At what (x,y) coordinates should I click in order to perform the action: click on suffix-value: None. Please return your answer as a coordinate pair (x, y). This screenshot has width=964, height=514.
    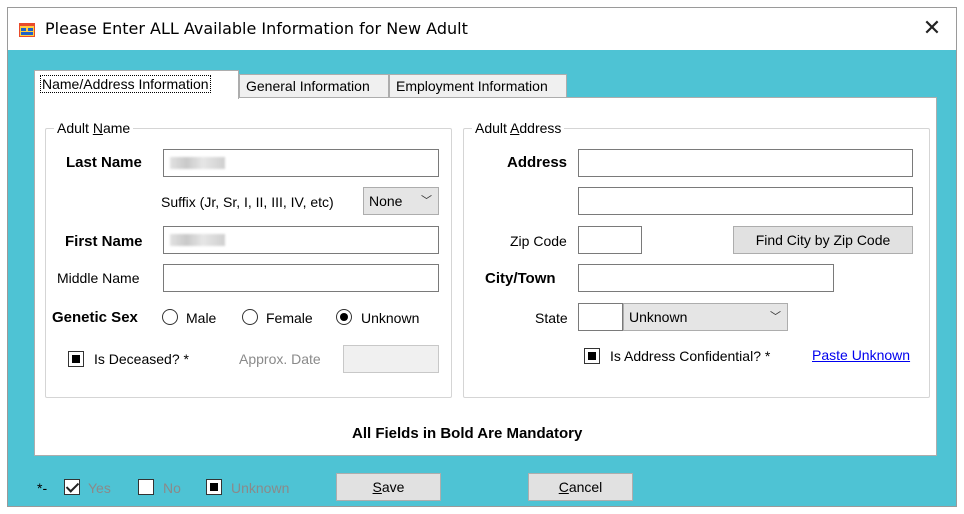
    Looking at the image, I should click on (386, 201).